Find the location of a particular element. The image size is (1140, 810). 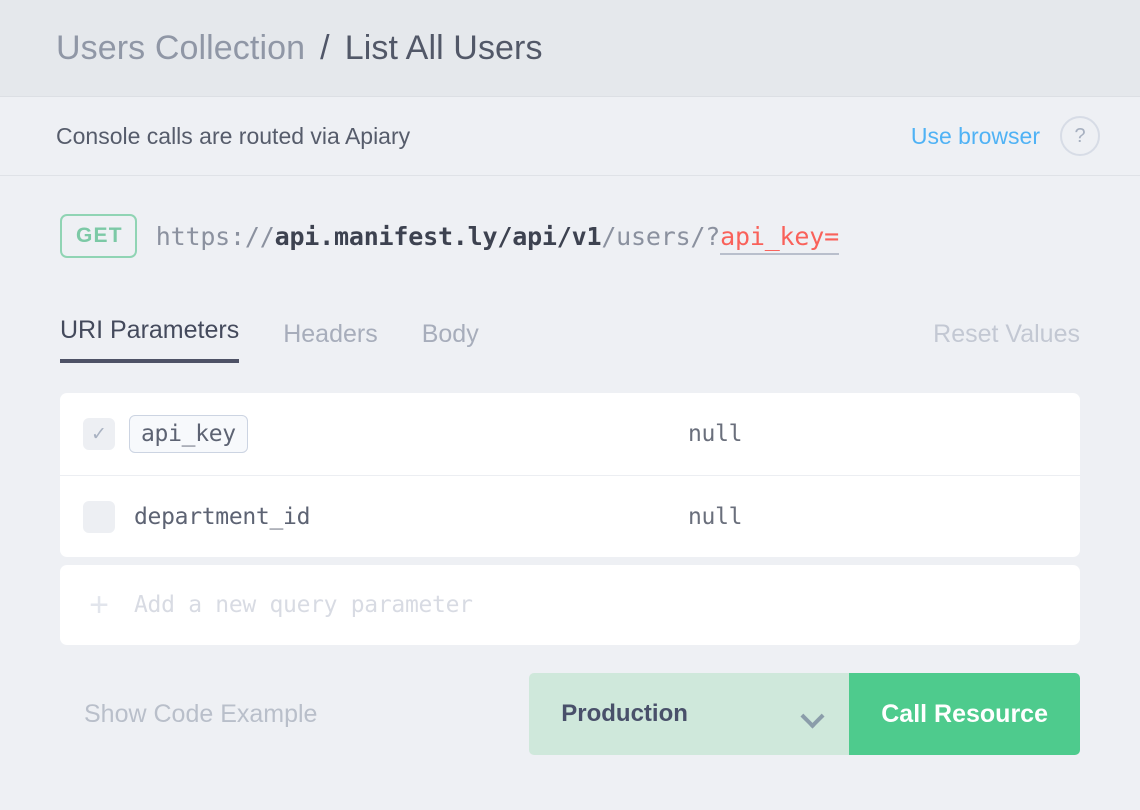

breadcrumb: Users Collection / List All Users is located at coordinates (299, 48).